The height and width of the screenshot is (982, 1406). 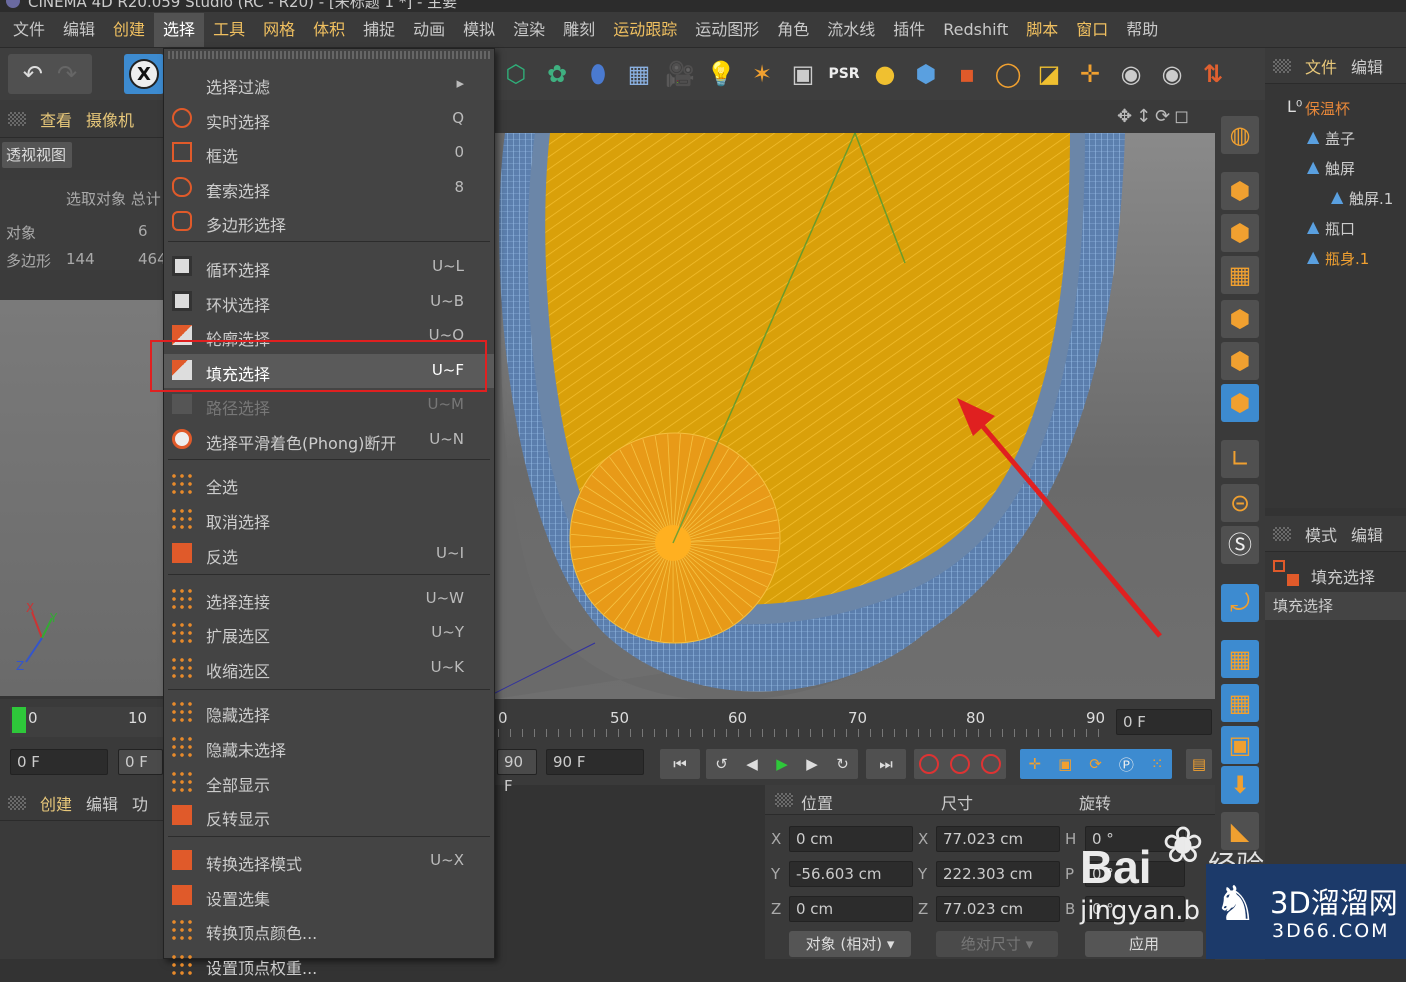 I want to click on move-key-icon: ✛, so click(x=1035, y=764).